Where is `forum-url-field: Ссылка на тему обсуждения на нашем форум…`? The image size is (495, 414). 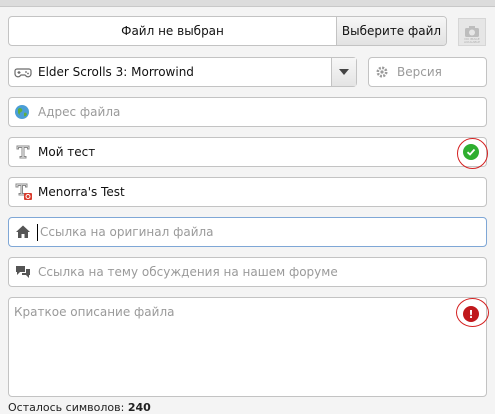 forum-url-field: Ссылка на тему обсуждения на нашем форум… is located at coordinates (247, 272).